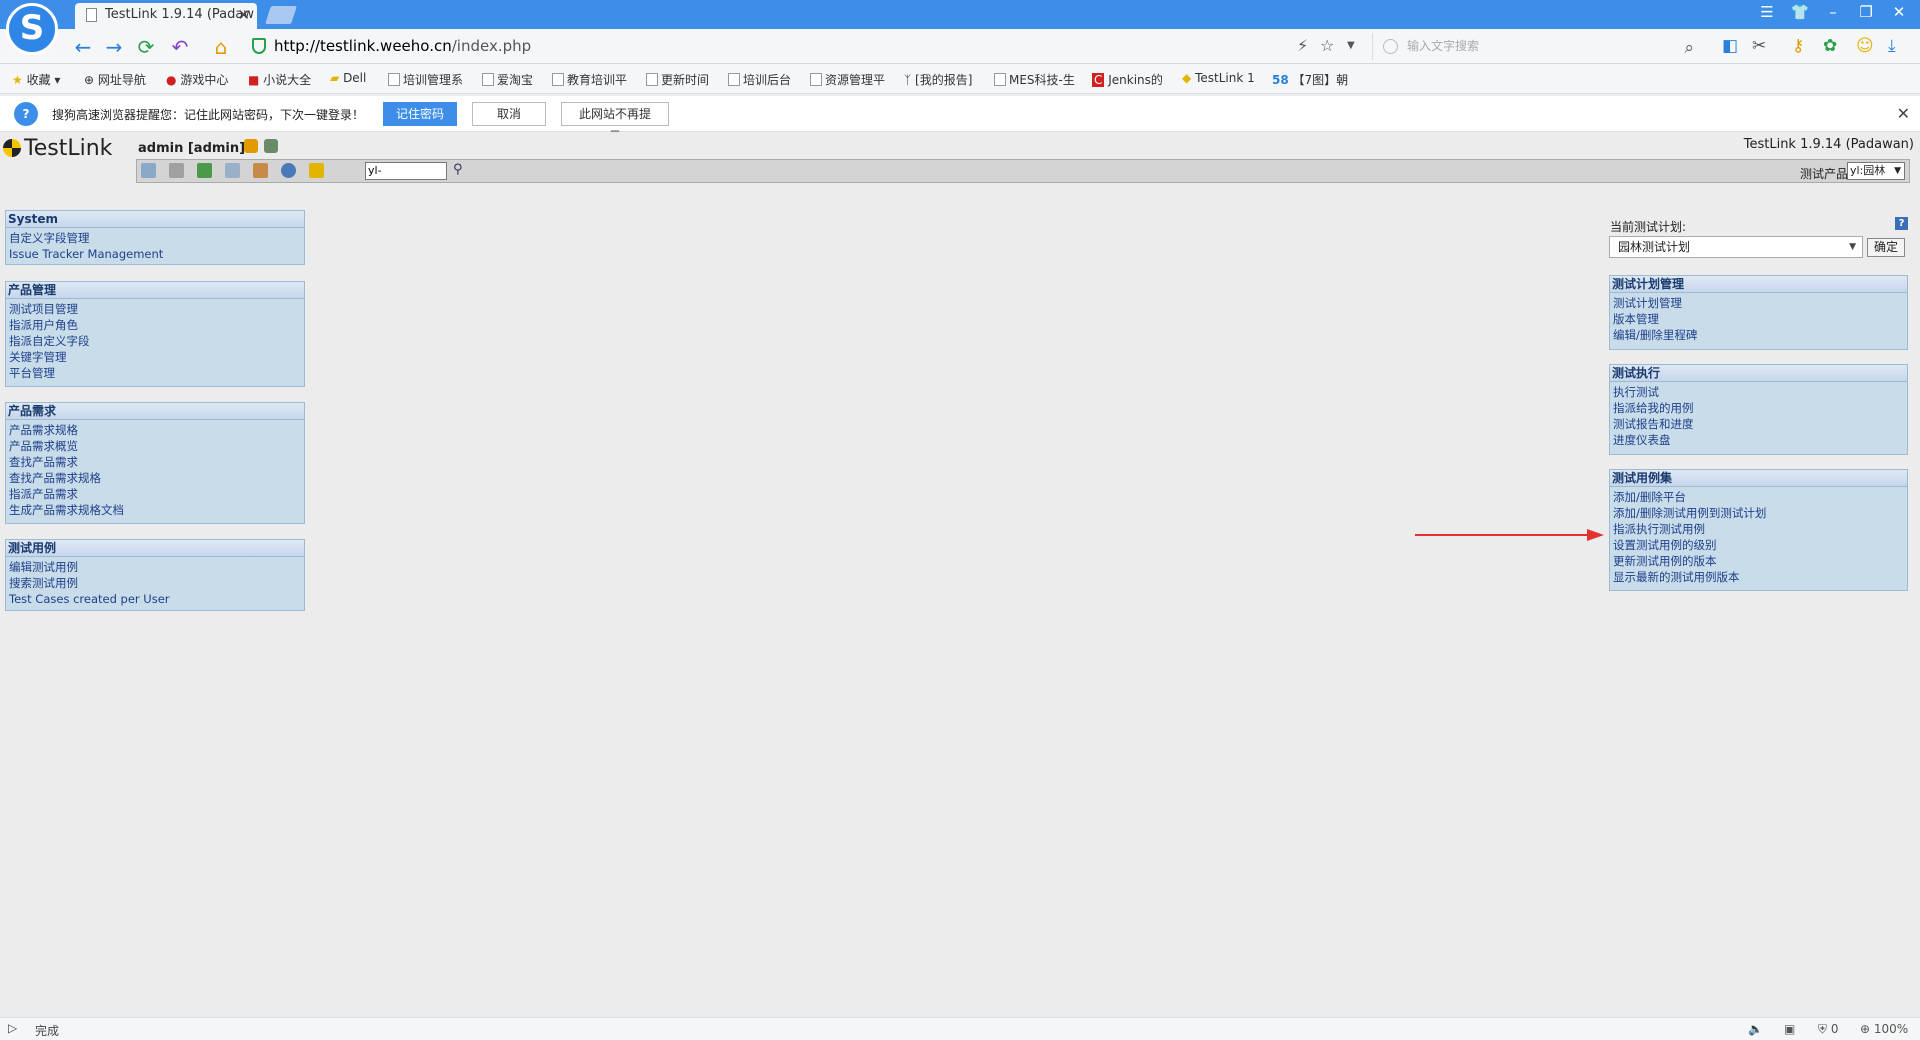 Image resolution: width=1920 pixels, height=1040 pixels. I want to click on bookmark-item: ■ 小说大全, so click(279, 79).